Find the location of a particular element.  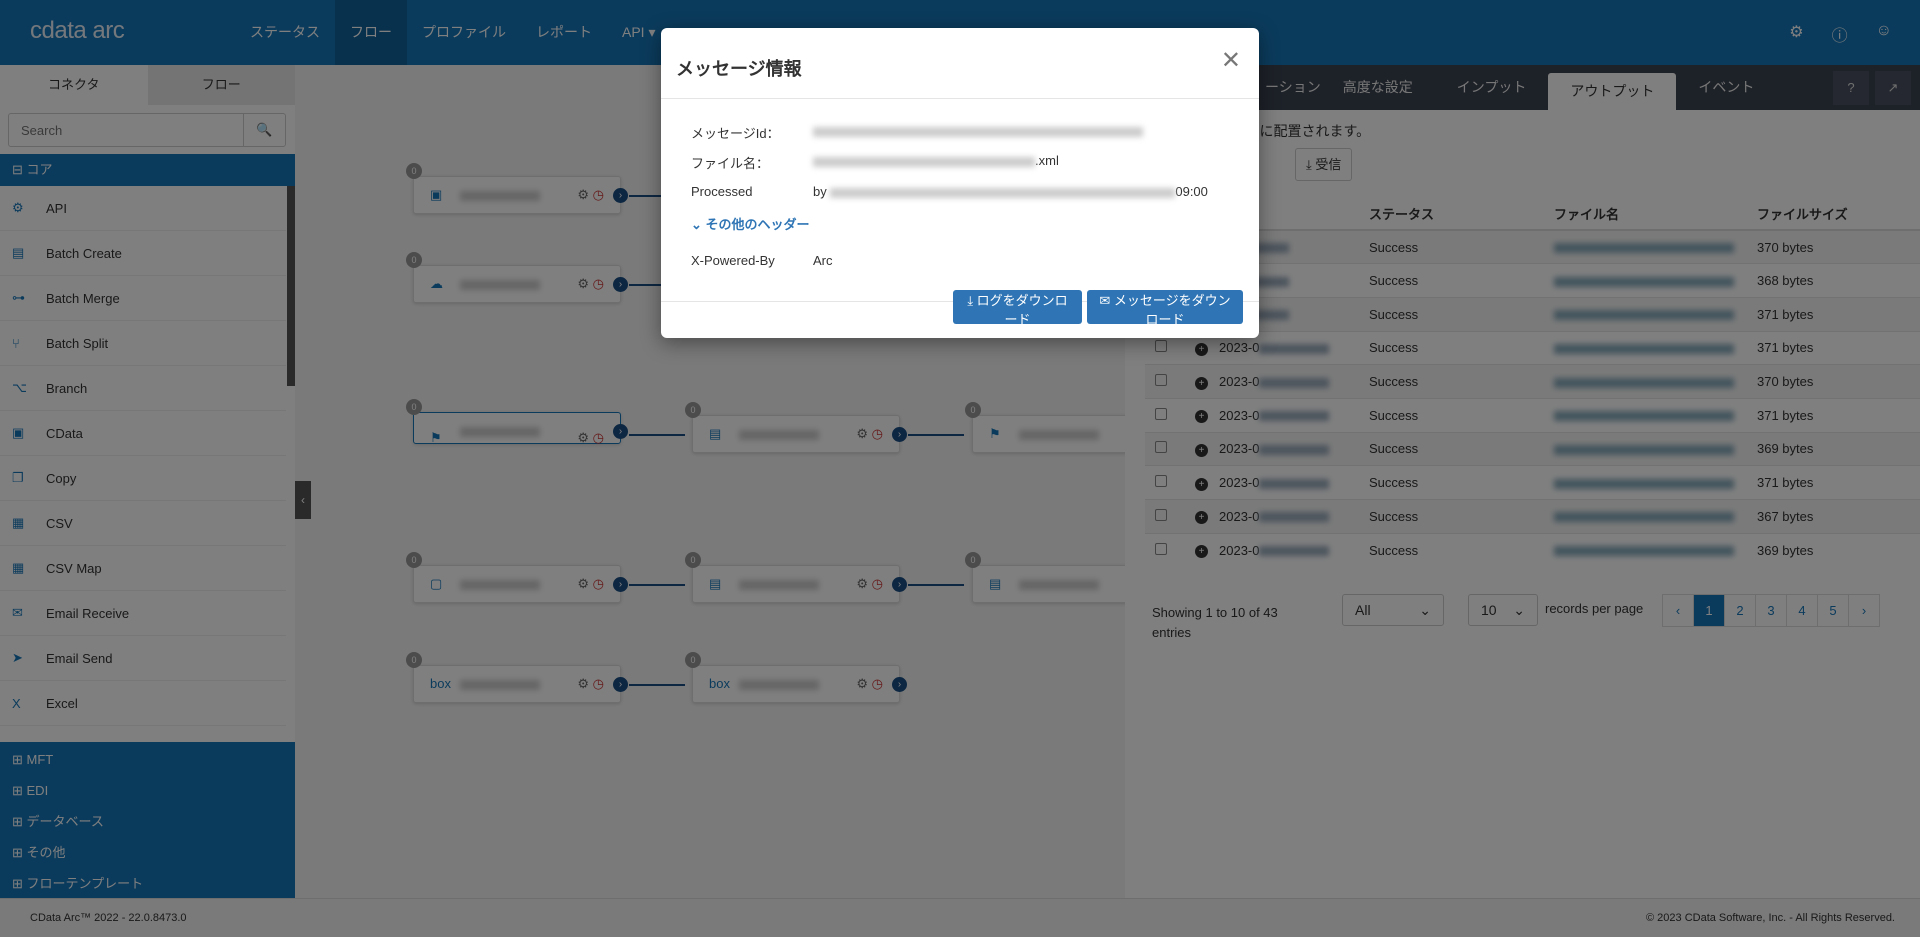

field-label-message-id: メッセージId： is located at coordinates (735, 133).